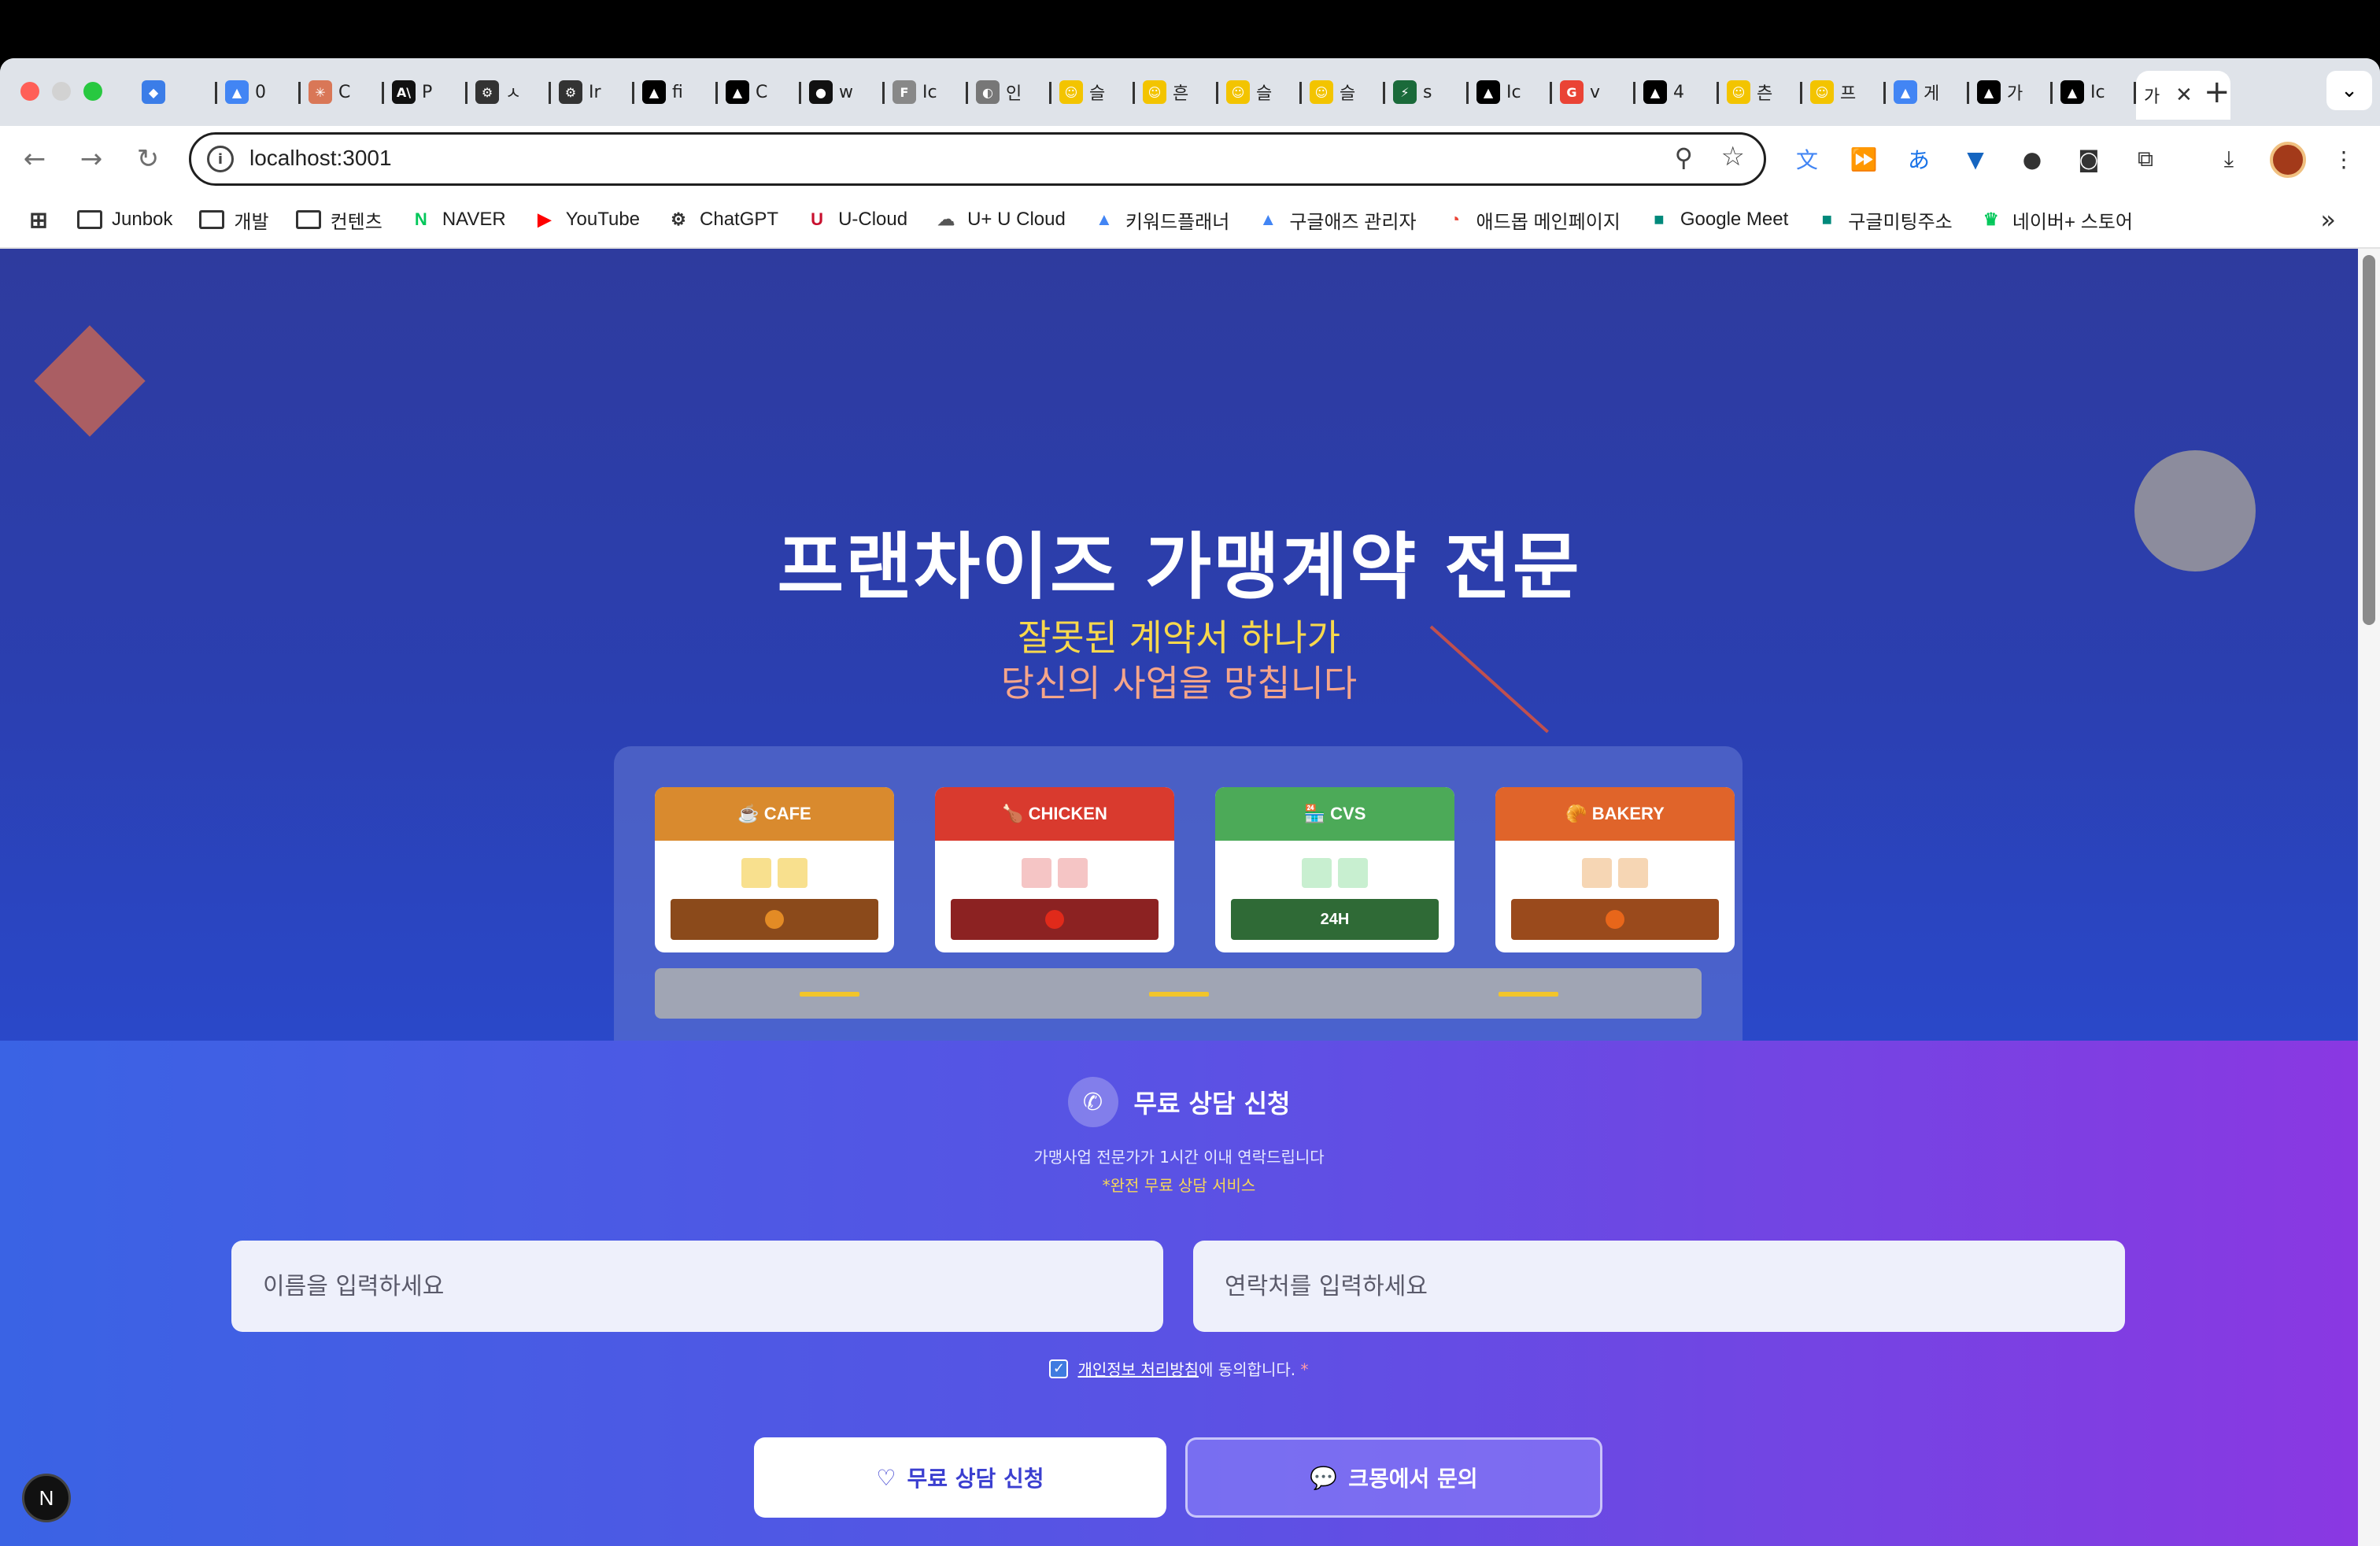 This screenshot has height=1546, width=2380. What do you see at coordinates (592, 92) in the screenshot?
I see `browser-tab: ⚙ Ir` at bounding box center [592, 92].